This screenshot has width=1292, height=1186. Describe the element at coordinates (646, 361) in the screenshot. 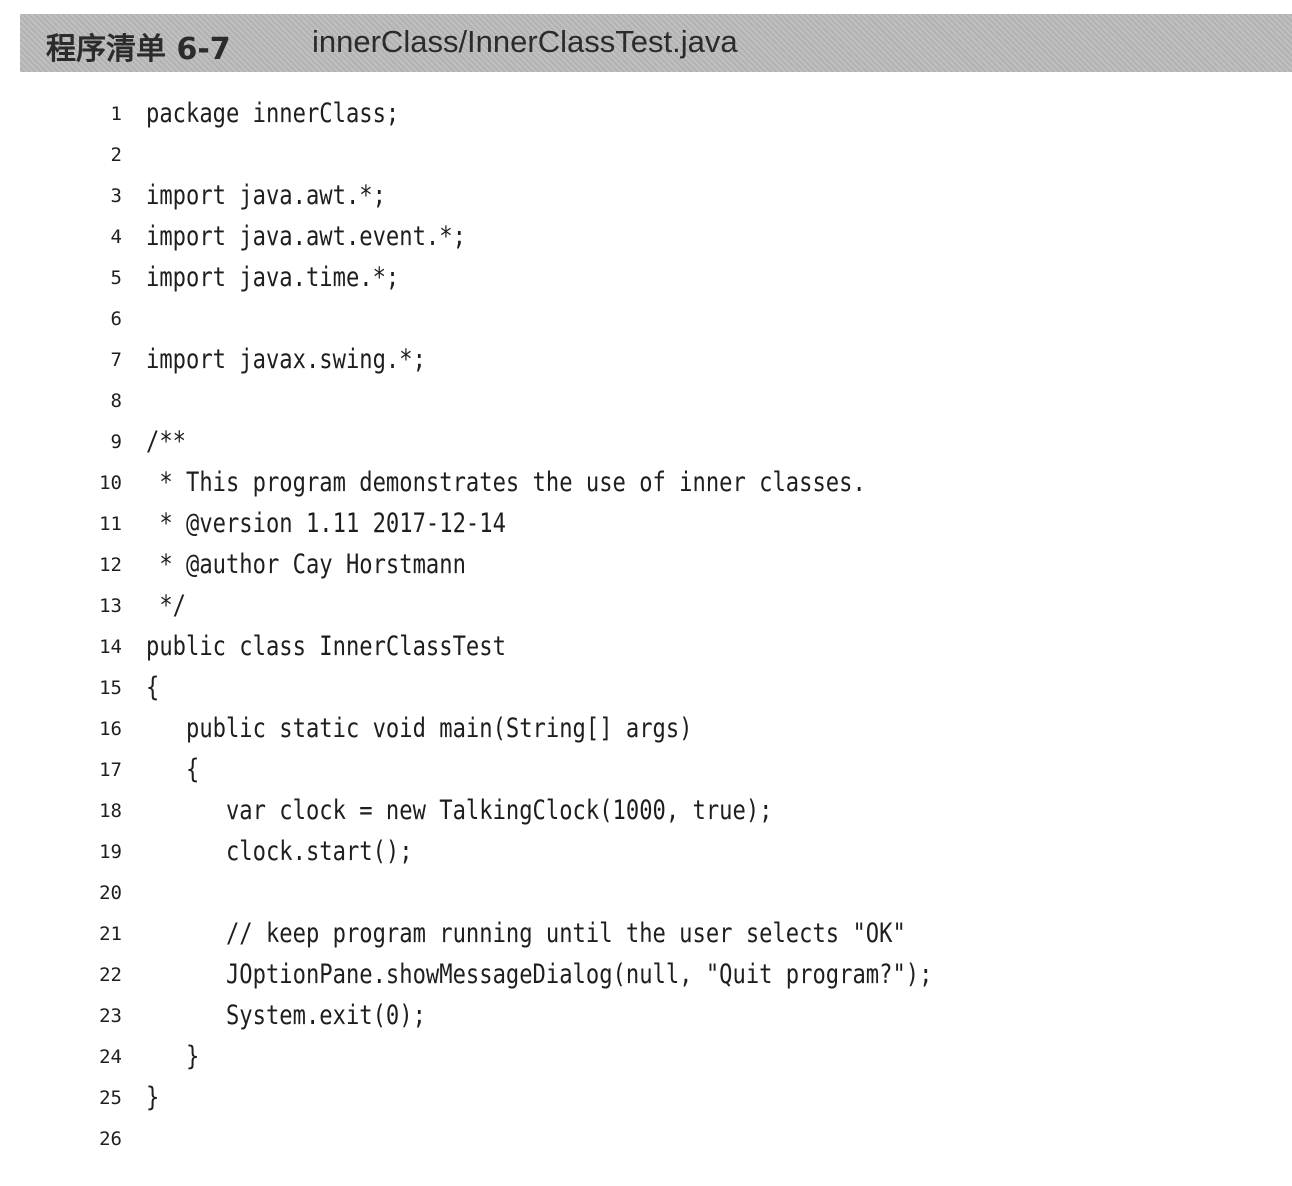

I see `code-line: 7 import javax.swing.*;` at that location.